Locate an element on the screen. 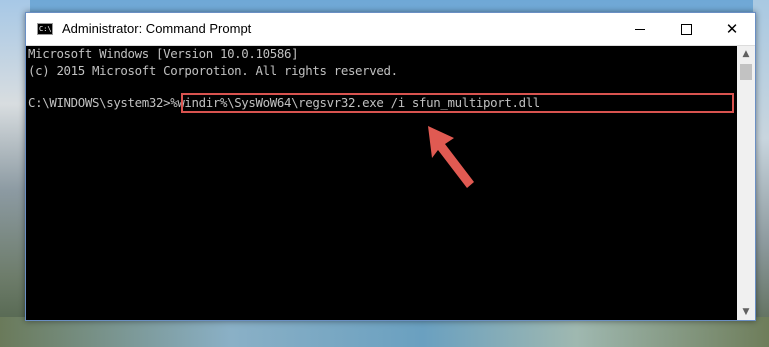 The height and width of the screenshot is (347, 769). console-line-version: Microsoft Windows [Version 10.0.10586] is located at coordinates (163, 53).